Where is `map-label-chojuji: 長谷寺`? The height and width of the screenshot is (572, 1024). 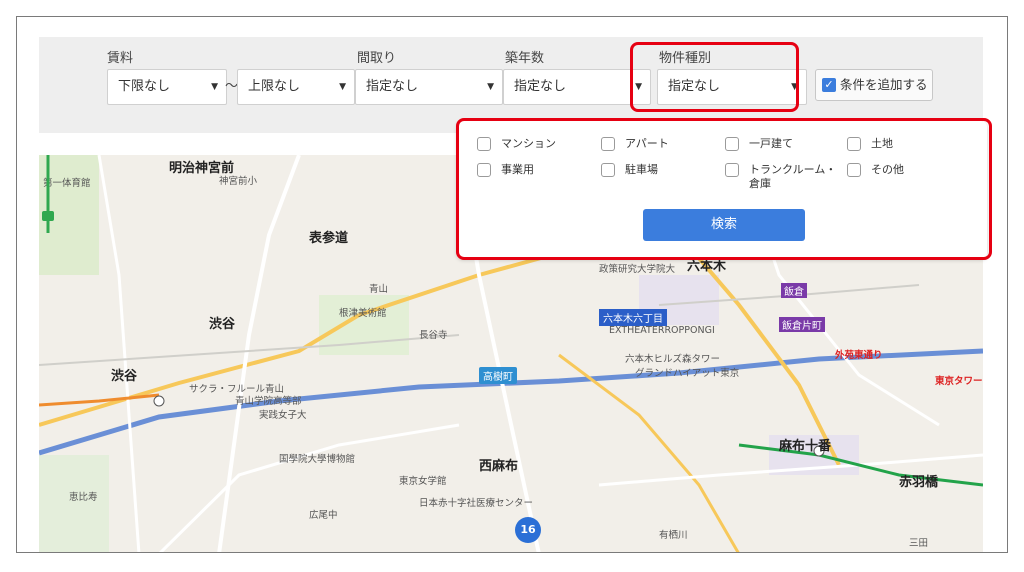 map-label-chojuji: 長谷寺 is located at coordinates (433, 335).